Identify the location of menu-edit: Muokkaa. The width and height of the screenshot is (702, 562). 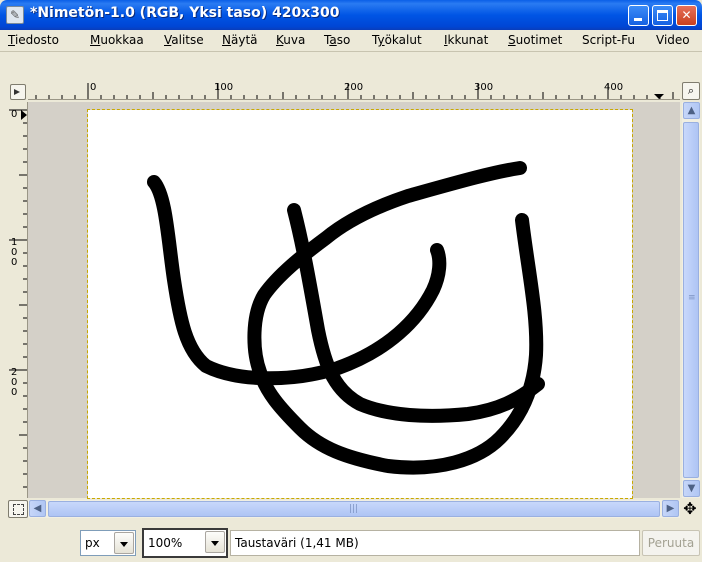
(117, 40).